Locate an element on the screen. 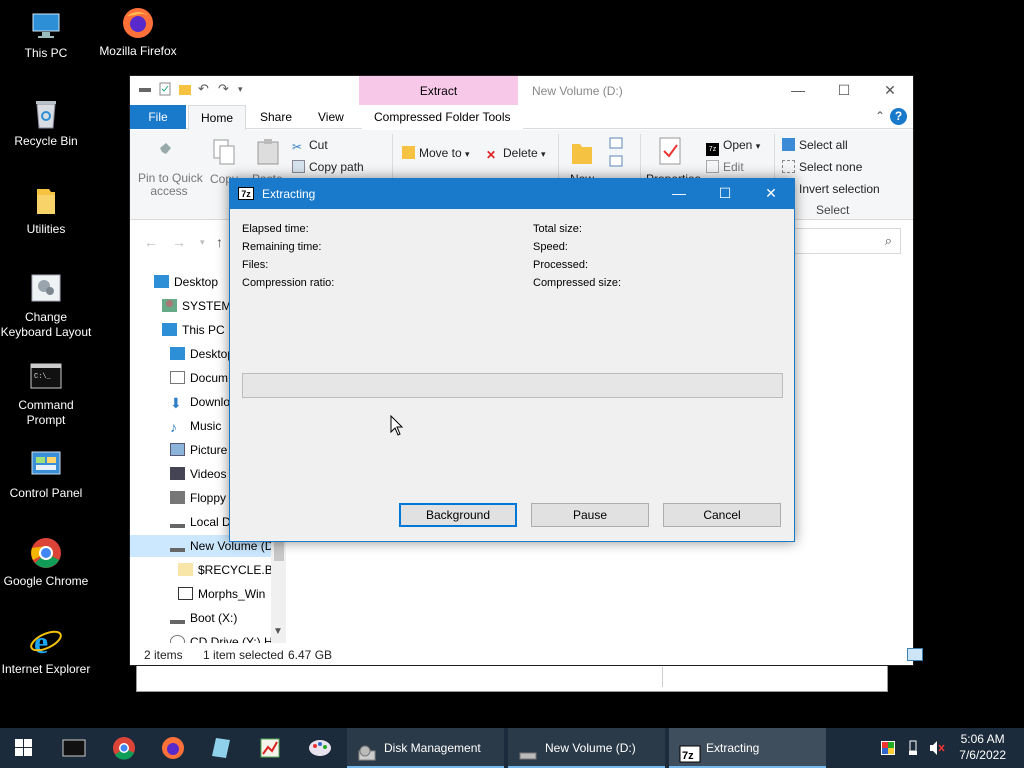 The height and width of the screenshot is (768, 1024). desktop-icon-recycle-bin: Recycle Bin is located at coordinates (46, 122).